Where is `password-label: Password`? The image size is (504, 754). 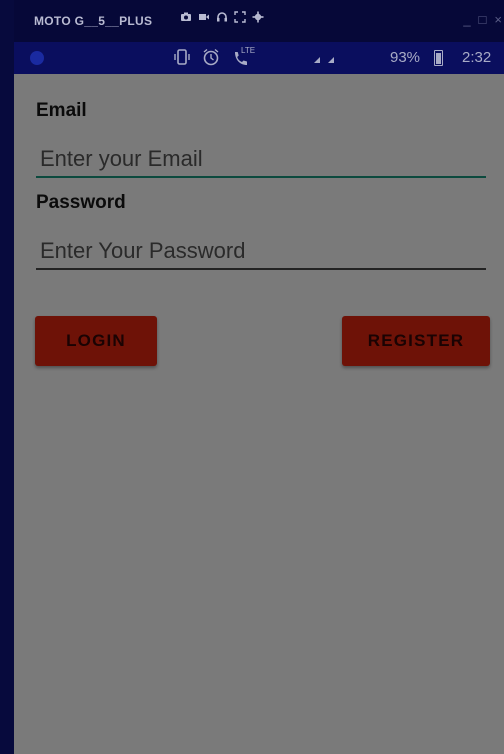 password-label: Password is located at coordinates (81, 202).